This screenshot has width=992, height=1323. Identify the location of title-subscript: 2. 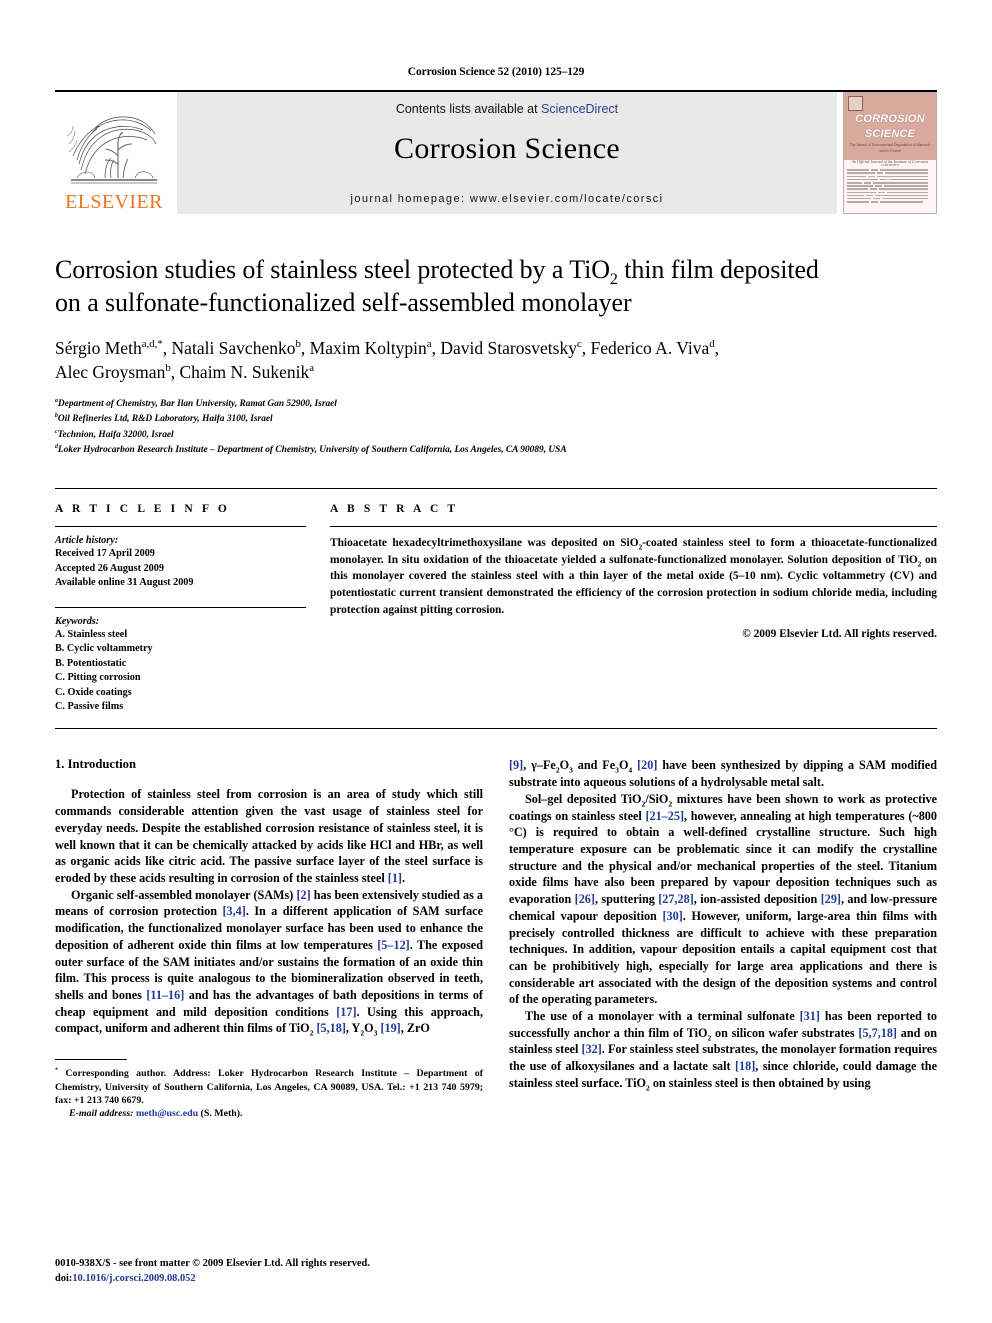
(613, 280).